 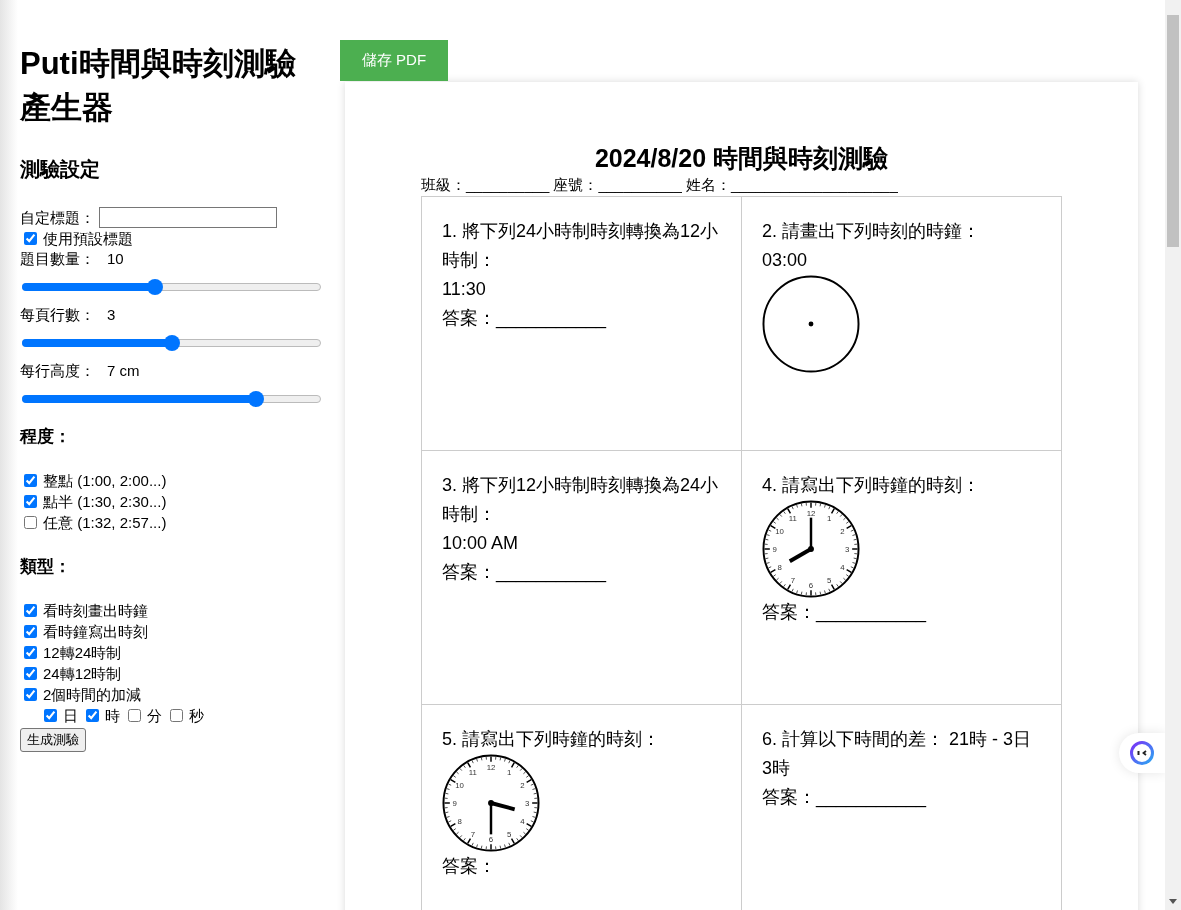 I want to click on checkbox-label: 任意 (1:32, 2:57...), so click(x=105, y=523).